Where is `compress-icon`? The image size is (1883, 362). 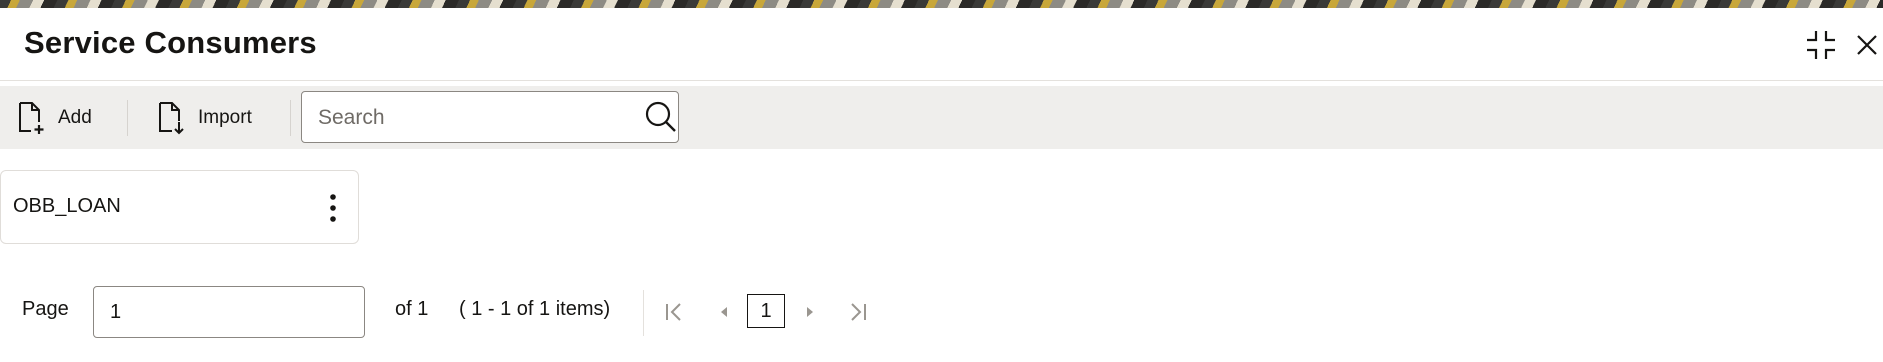 compress-icon is located at coordinates (1821, 45).